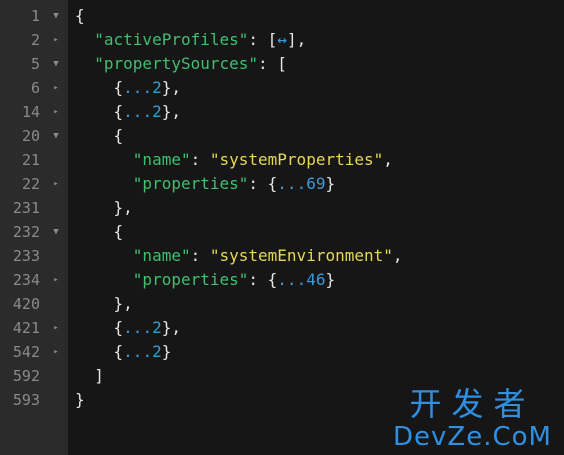 This screenshot has height=455, width=564. I want to click on code-line: 6 ▸ {...2},, so click(282, 88).